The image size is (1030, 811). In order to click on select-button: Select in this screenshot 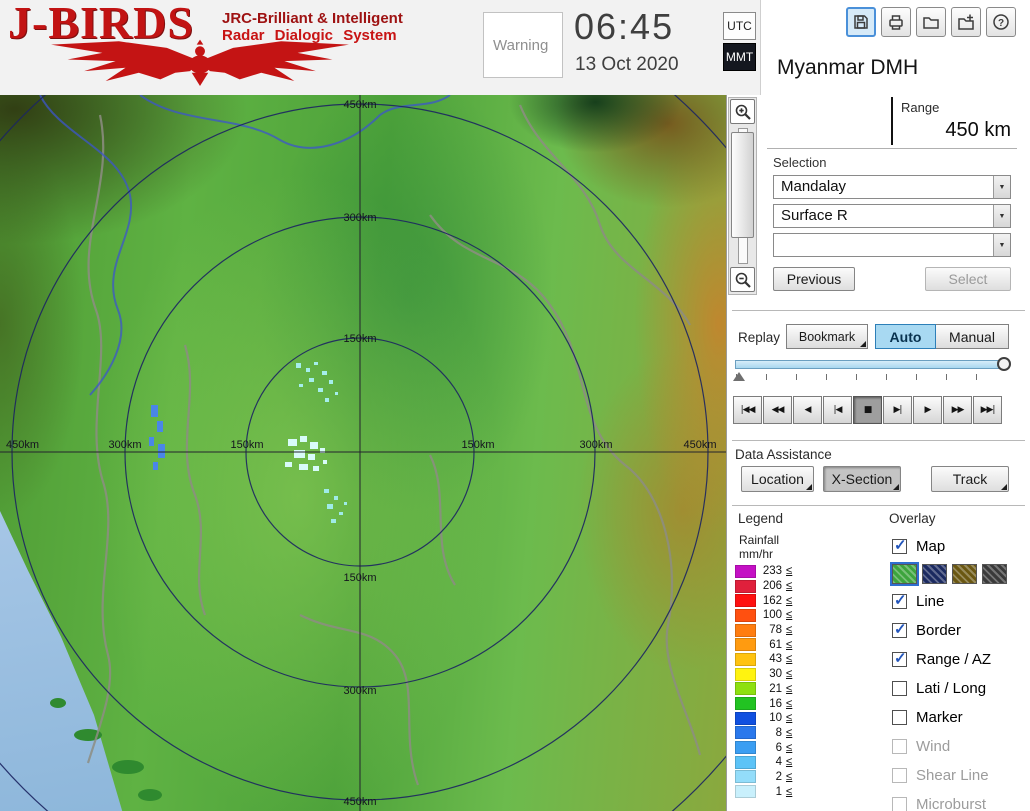, I will do `click(968, 279)`.